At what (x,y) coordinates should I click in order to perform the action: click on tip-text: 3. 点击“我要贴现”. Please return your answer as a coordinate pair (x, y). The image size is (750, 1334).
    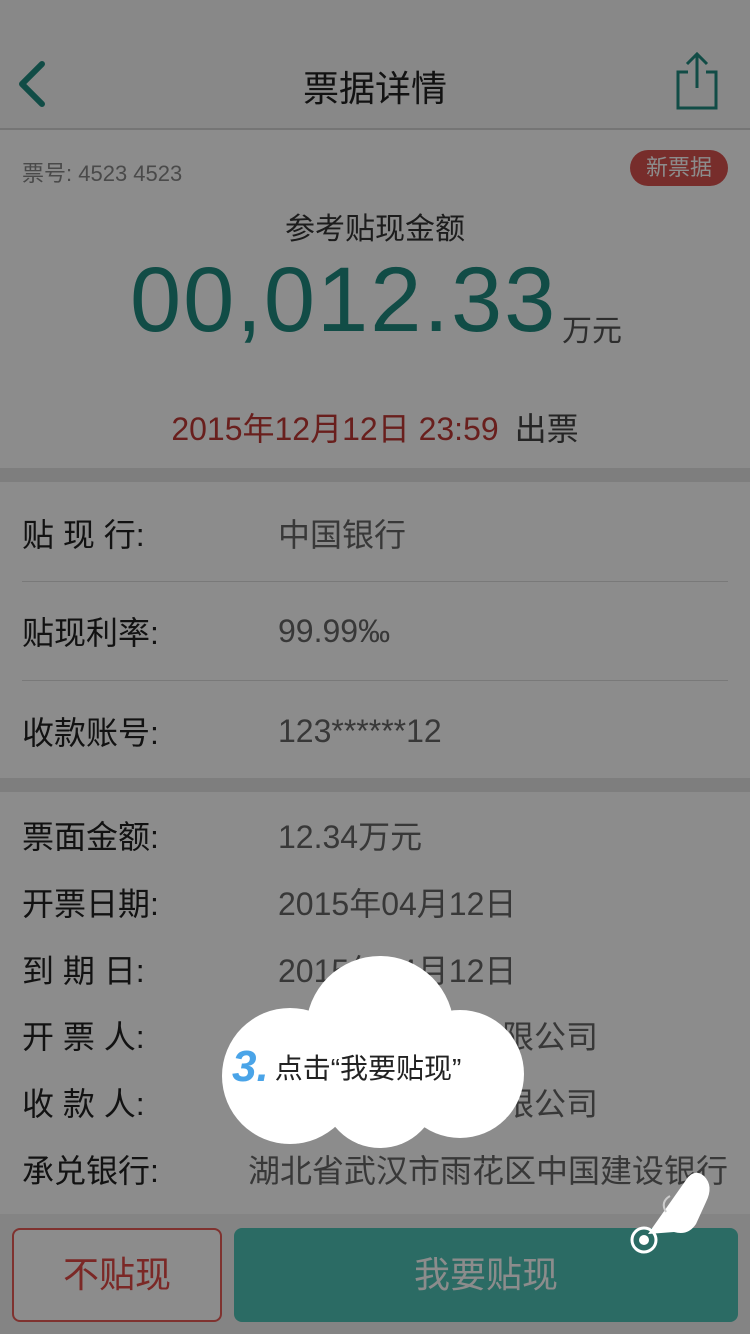
    Looking at the image, I should click on (382, 1067).